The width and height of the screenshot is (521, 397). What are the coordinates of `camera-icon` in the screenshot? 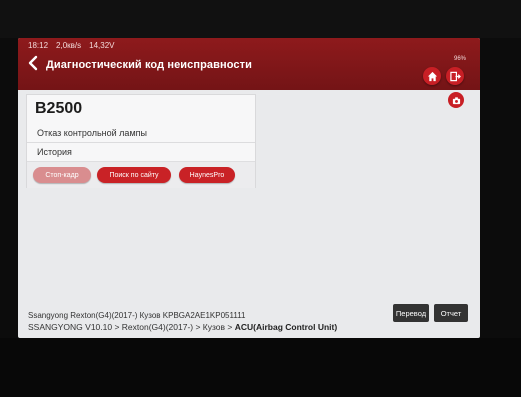 It's located at (456, 100).